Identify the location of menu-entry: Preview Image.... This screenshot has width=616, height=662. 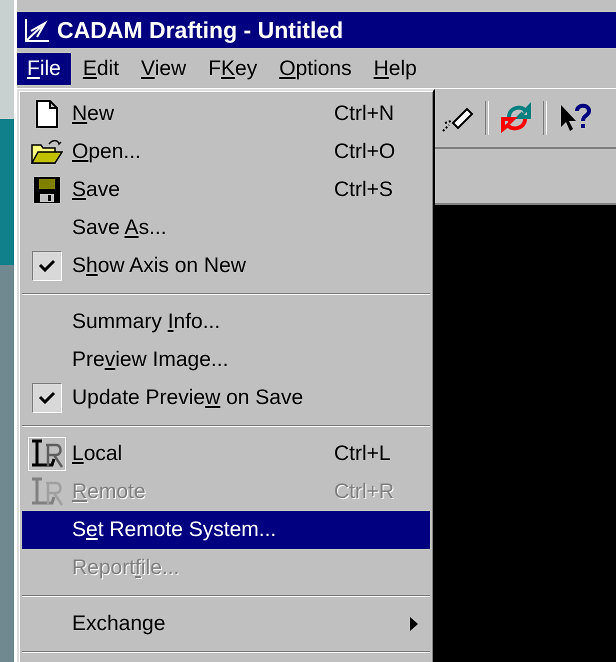
(226, 360).